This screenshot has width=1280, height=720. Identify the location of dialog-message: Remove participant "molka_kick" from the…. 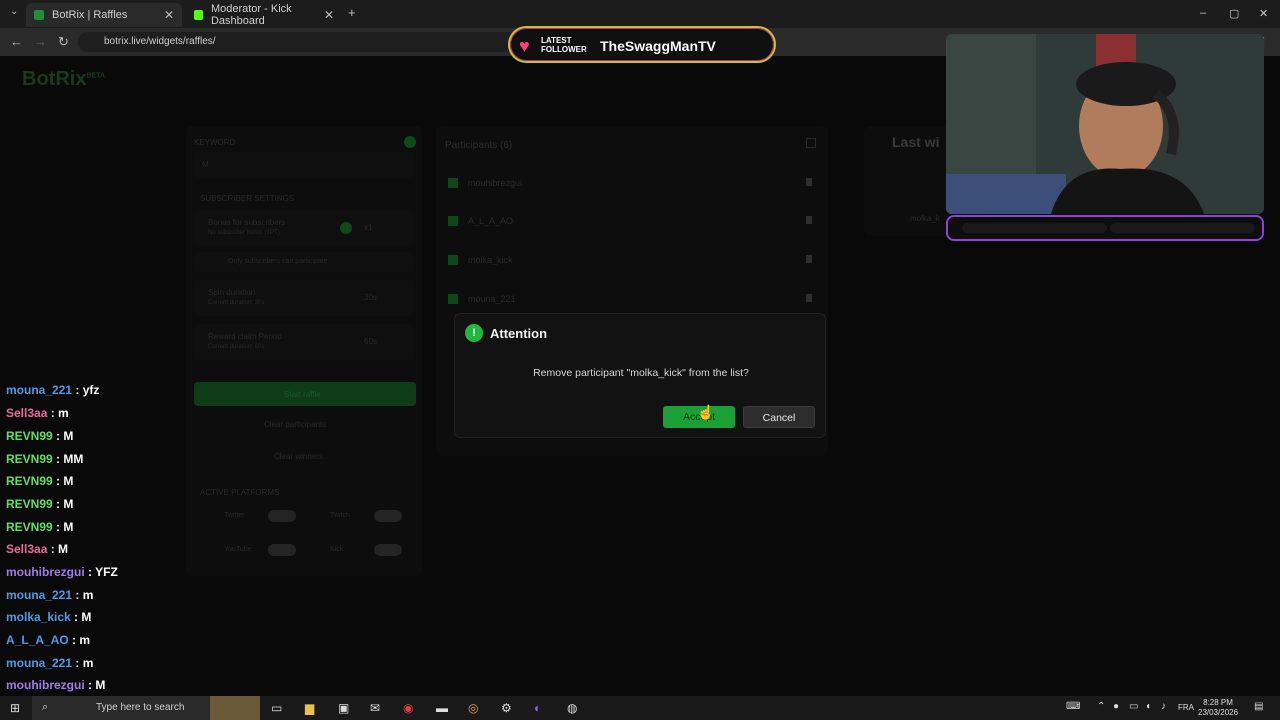
(641, 373).